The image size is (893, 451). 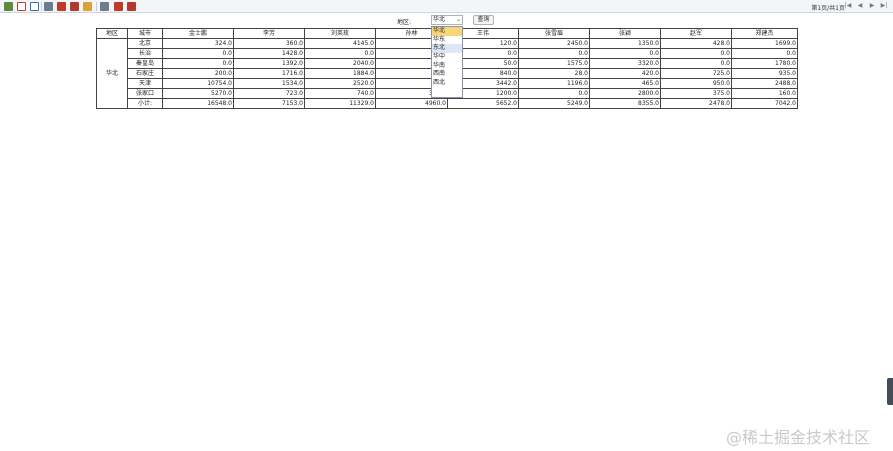 I want to click on value-cell: 1428.0, so click(x=269, y=53).